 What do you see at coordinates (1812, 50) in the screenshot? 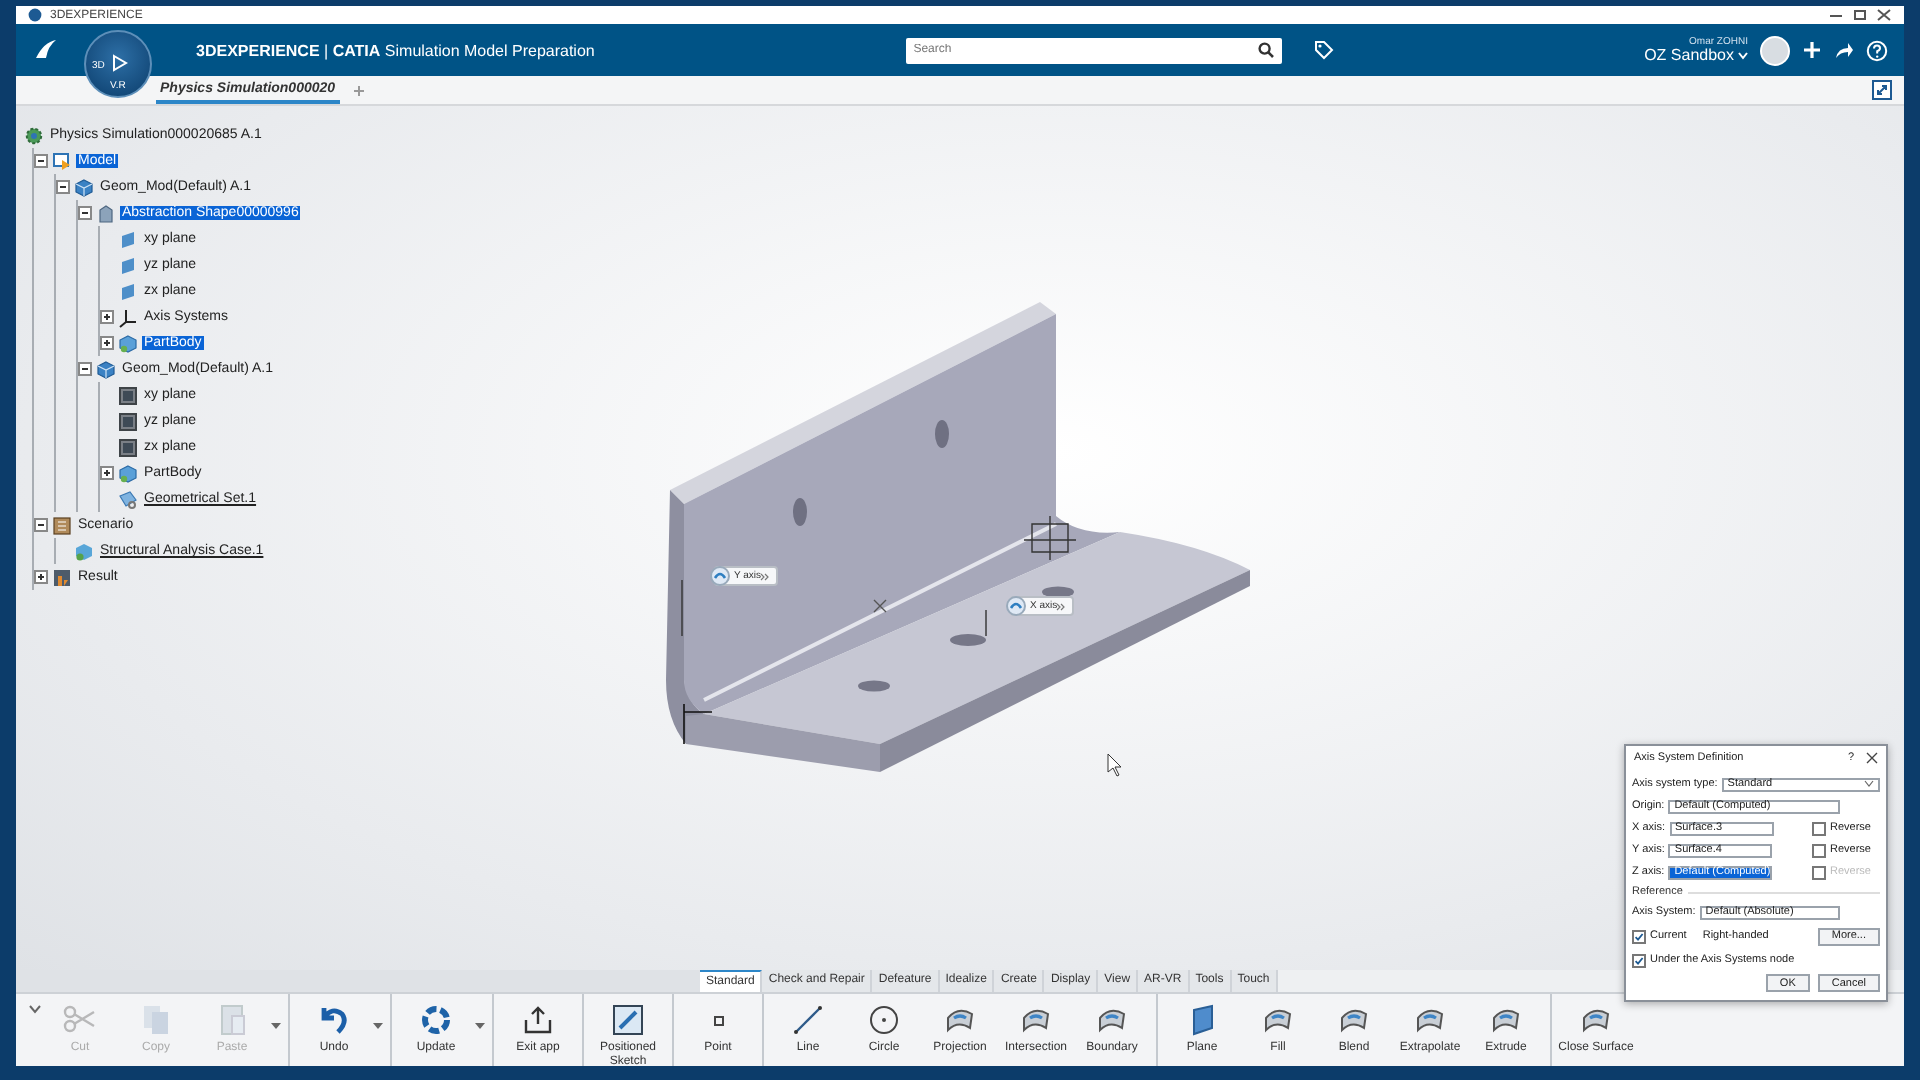
I see `add-icon` at bounding box center [1812, 50].